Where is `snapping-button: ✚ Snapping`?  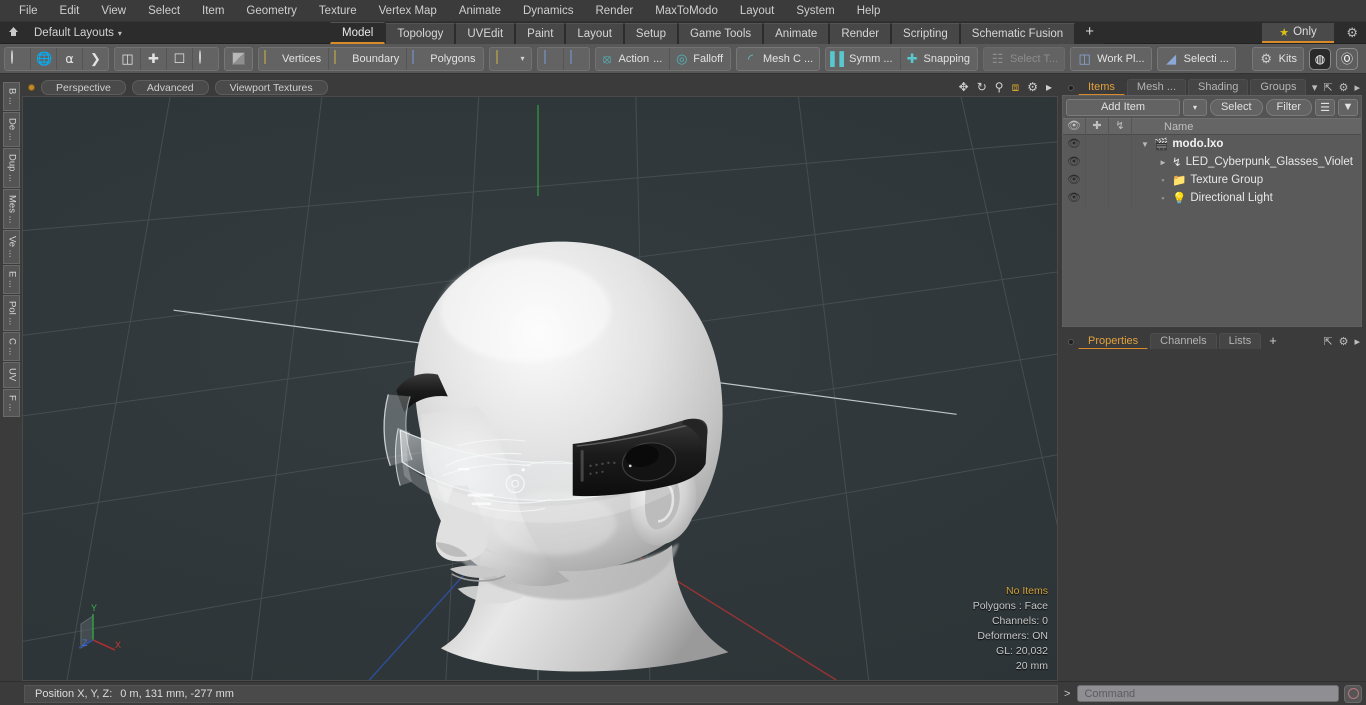 snapping-button: ✚ Snapping is located at coordinates (939, 59).